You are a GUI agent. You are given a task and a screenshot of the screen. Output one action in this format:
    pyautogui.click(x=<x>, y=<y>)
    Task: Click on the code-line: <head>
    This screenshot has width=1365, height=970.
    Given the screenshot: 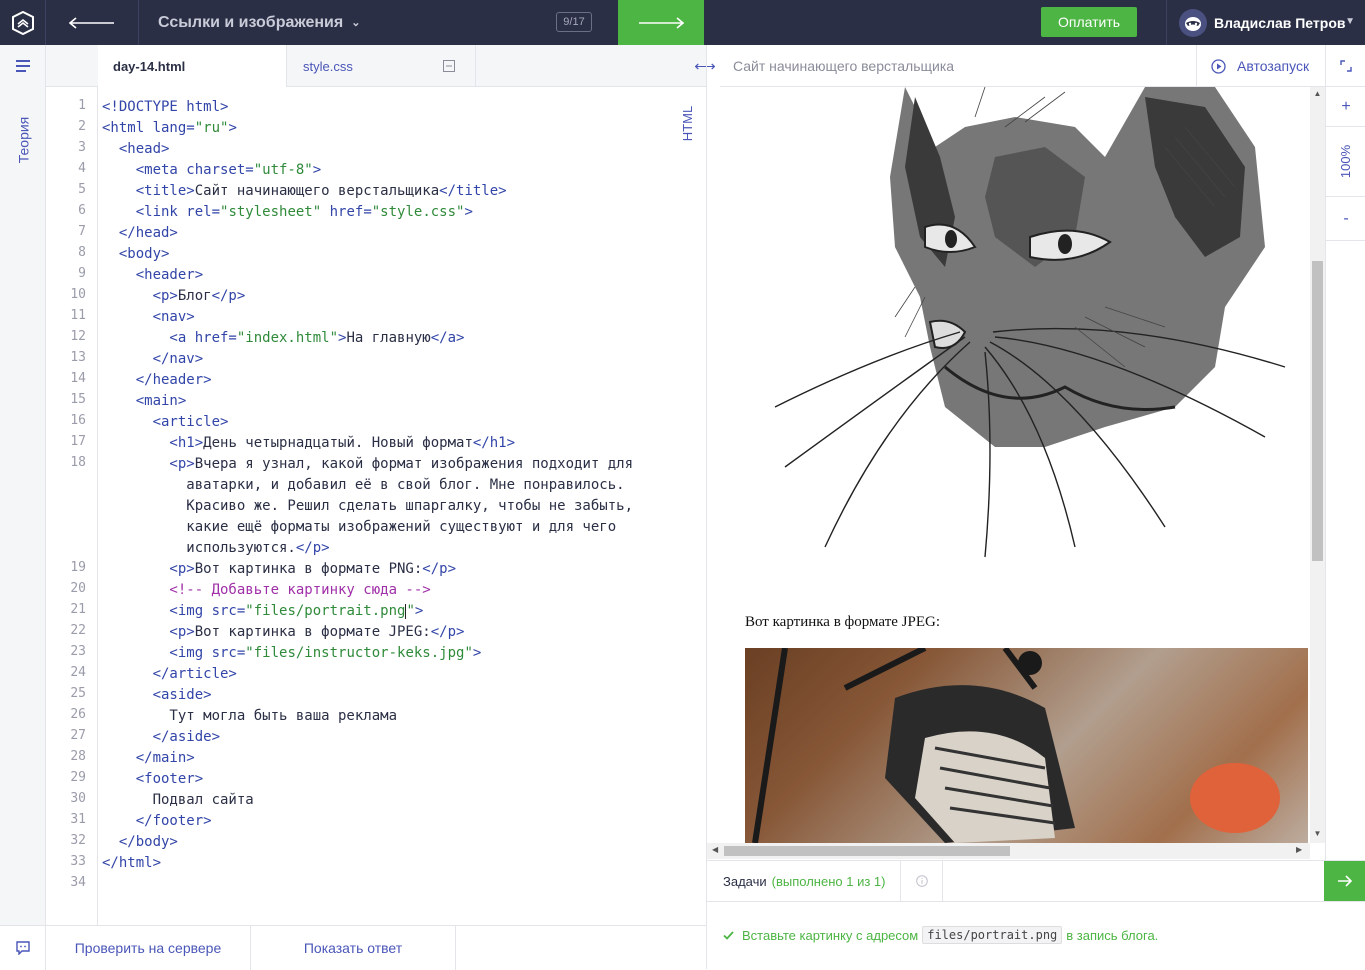 What is the action you would take?
    pyautogui.click(x=136, y=149)
    